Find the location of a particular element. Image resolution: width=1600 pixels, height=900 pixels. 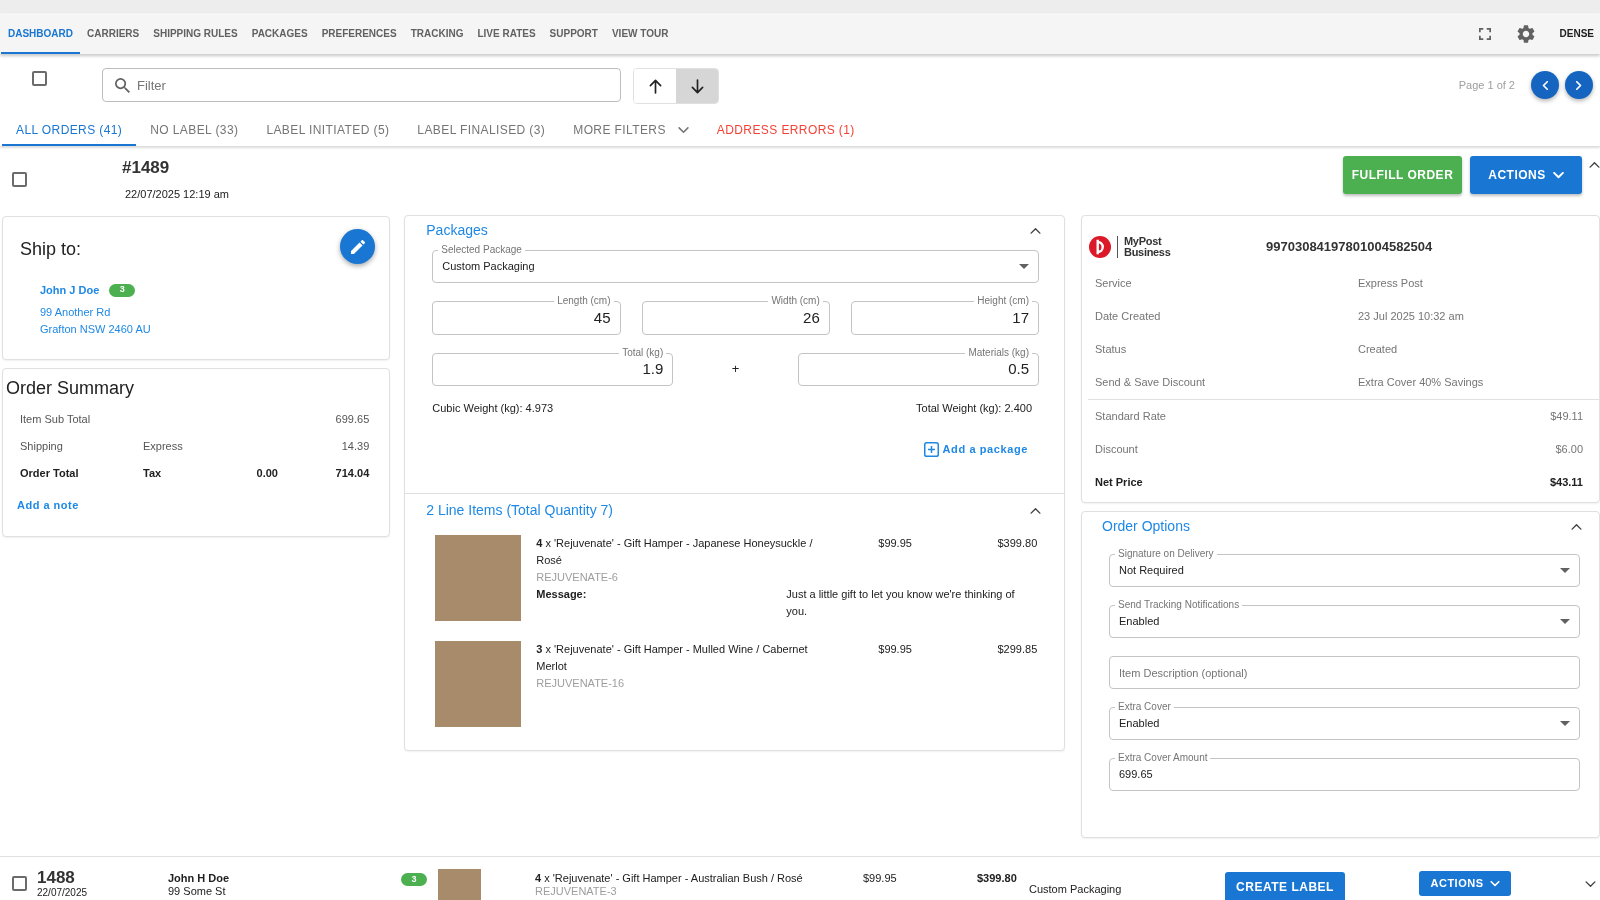

item-title: 3 x 'Rejuvenate' - Gift Hamper - Mulled Wine / Cabernet Merlot is located at coordinates (672, 658).